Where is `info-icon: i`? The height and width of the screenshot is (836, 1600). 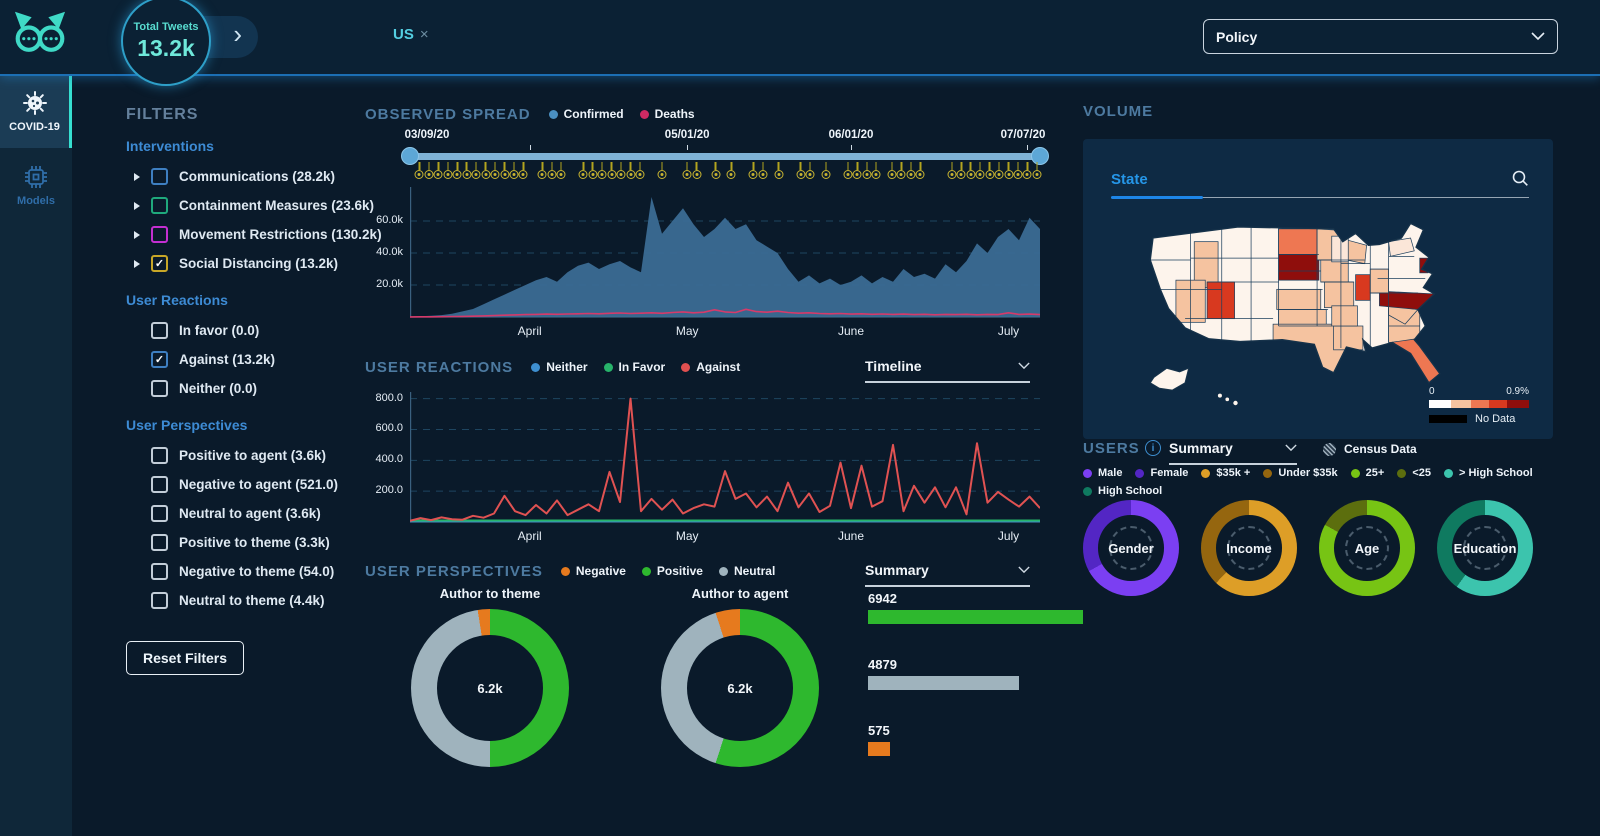 info-icon: i is located at coordinates (1153, 448).